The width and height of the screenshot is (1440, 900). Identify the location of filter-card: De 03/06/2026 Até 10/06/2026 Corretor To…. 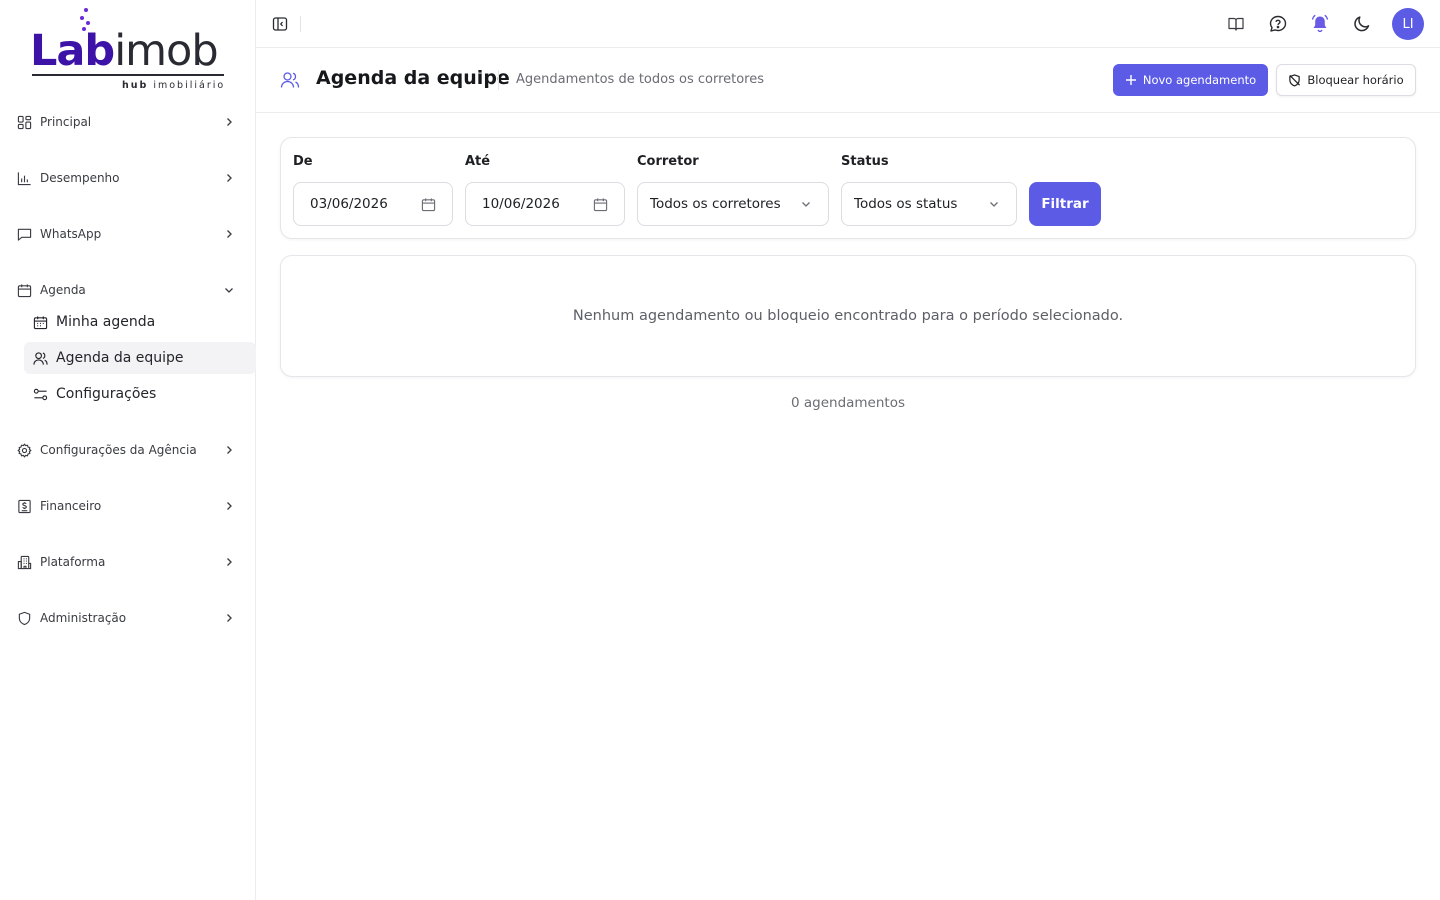
(848, 188).